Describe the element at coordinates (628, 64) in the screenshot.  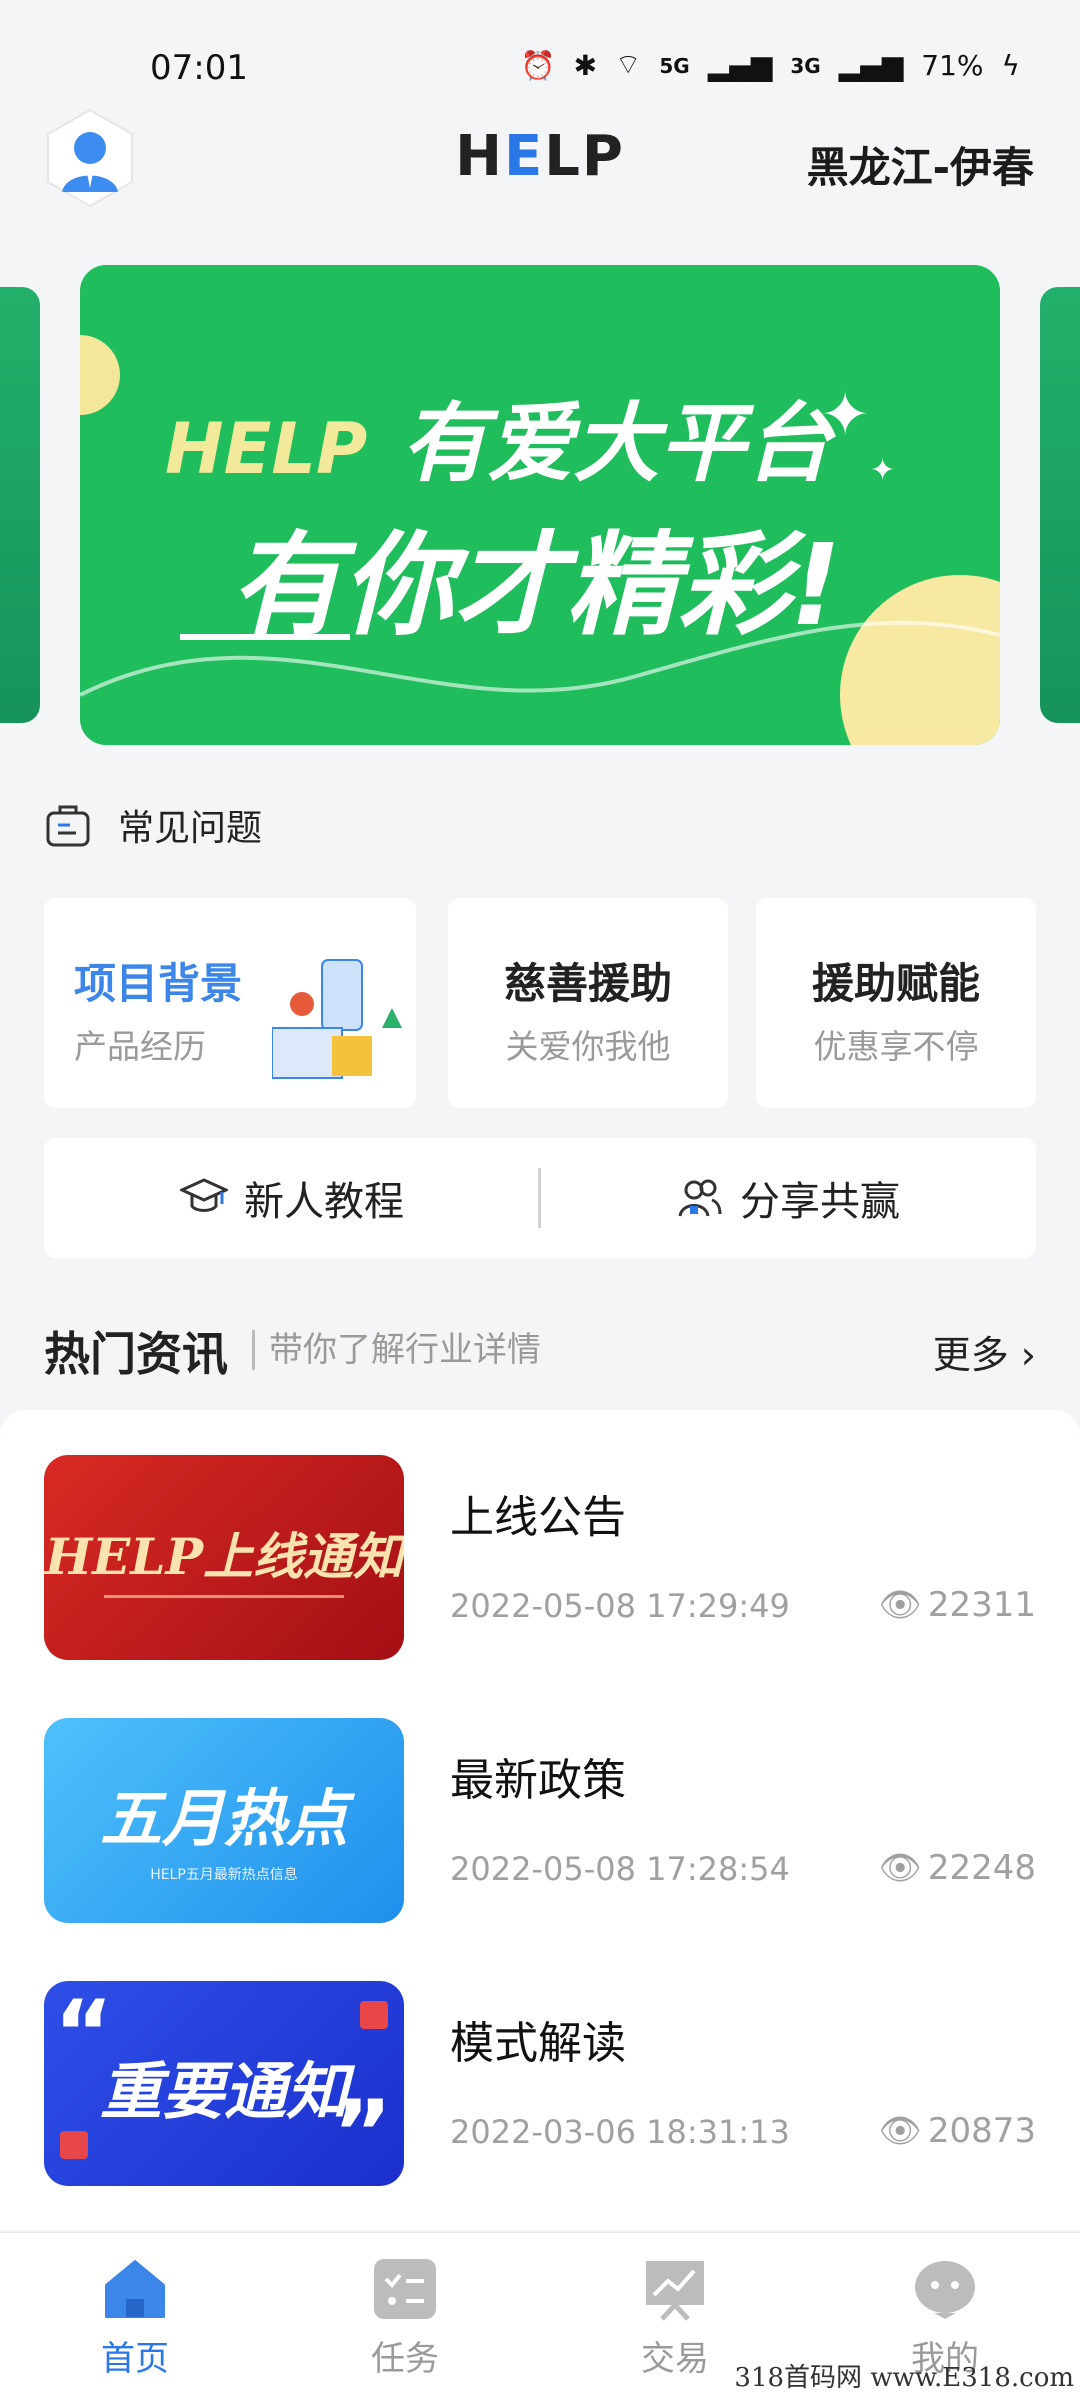
I see `wifi-icon: ⌔` at that location.